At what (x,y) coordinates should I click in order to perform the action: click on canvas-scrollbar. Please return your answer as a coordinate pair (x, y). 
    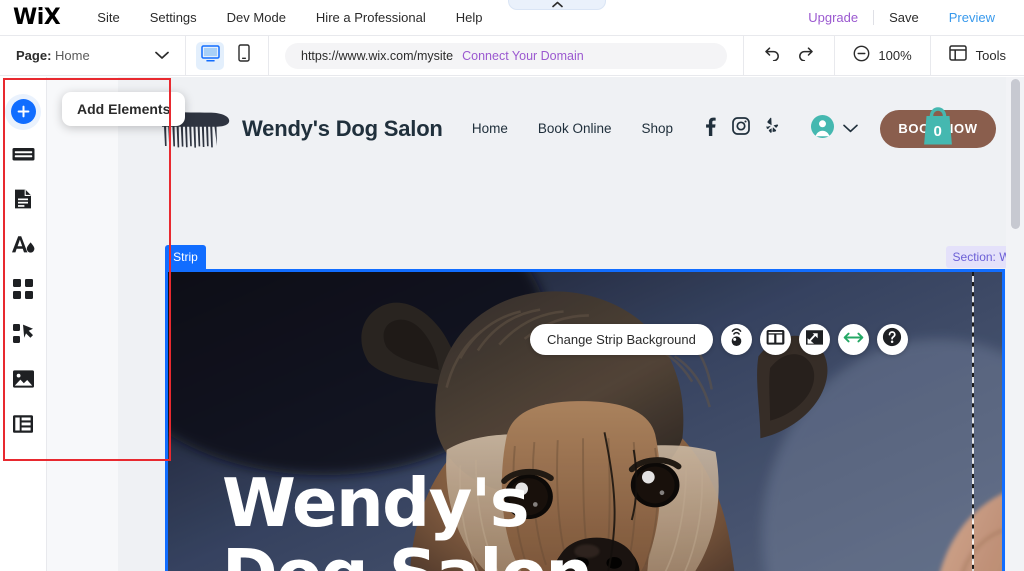
    Looking at the image, I should click on (1015, 324).